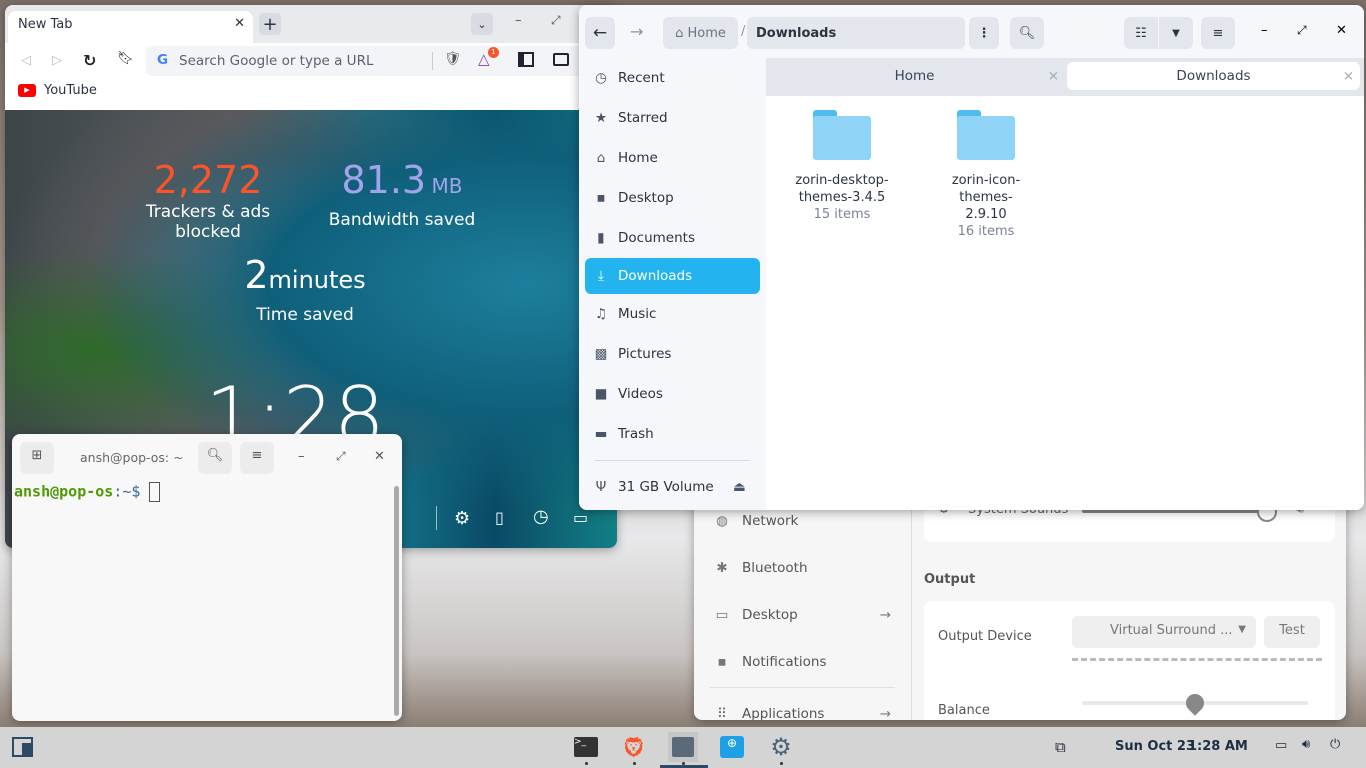 This screenshot has height=768, width=1366. What do you see at coordinates (1060, 747) in the screenshot?
I see `window-switcher-icon: ⧉` at bounding box center [1060, 747].